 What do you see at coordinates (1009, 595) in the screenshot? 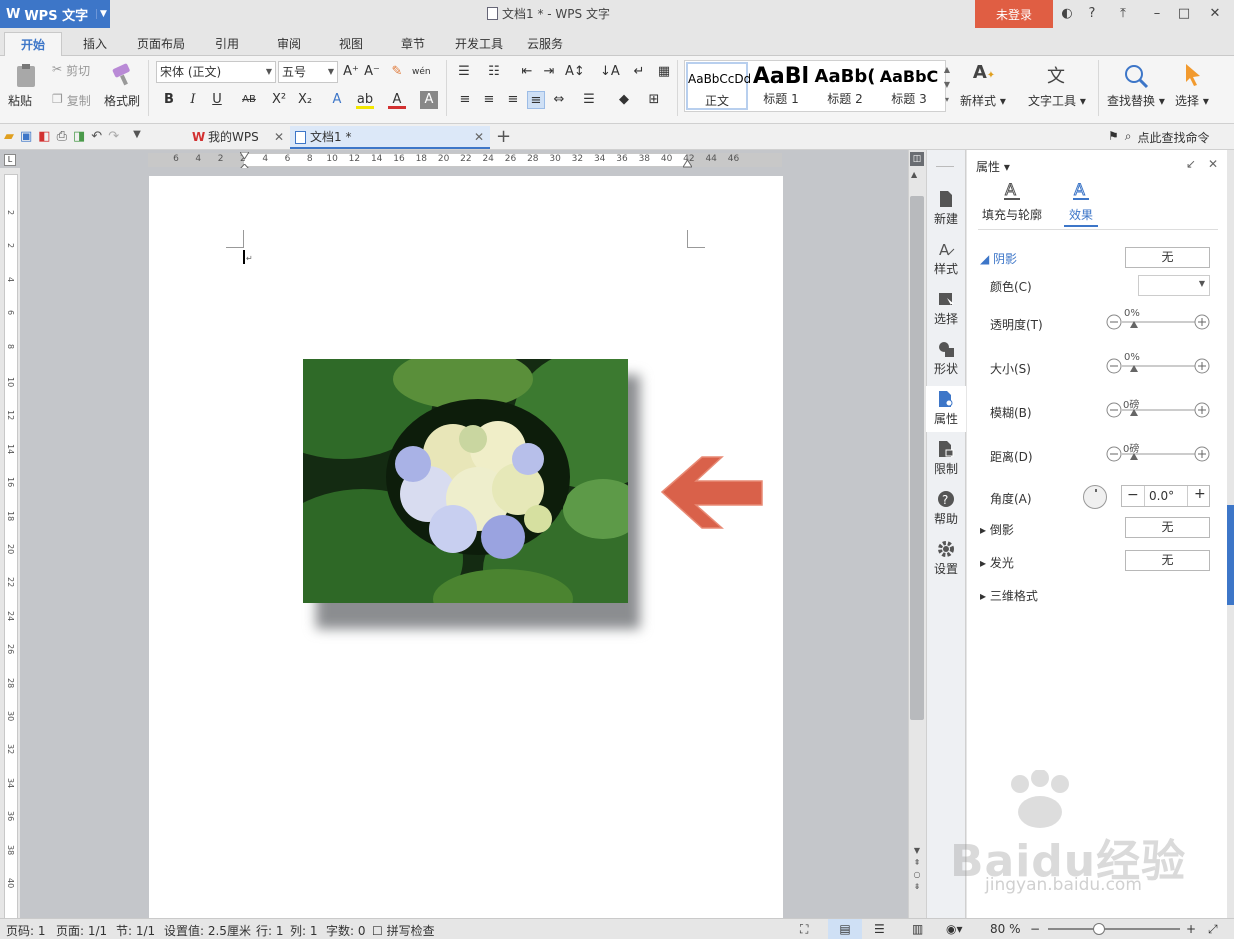
I see `3d-format-section-header: ▸ 三维格式` at bounding box center [1009, 595].